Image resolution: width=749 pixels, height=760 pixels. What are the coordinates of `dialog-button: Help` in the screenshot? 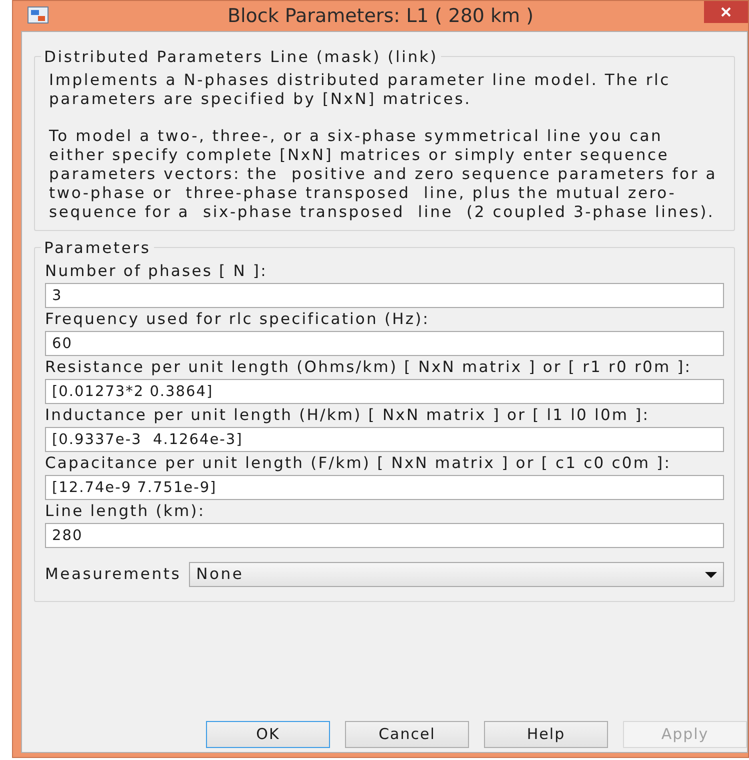 It's located at (546, 734).